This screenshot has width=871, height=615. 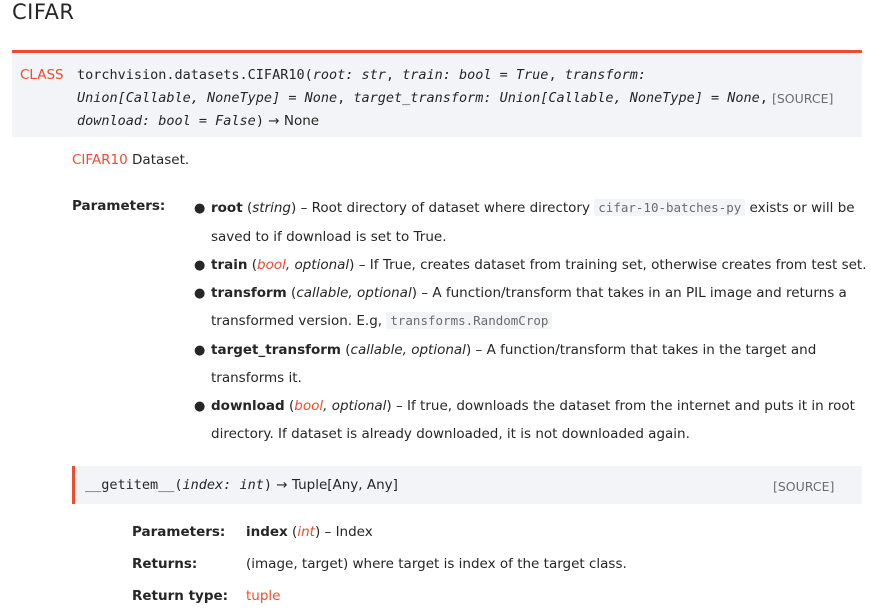 What do you see at coordinates (130, 485) in the screenshot?
I see `method-name: __getitem__` at bounding box center [130, 485].